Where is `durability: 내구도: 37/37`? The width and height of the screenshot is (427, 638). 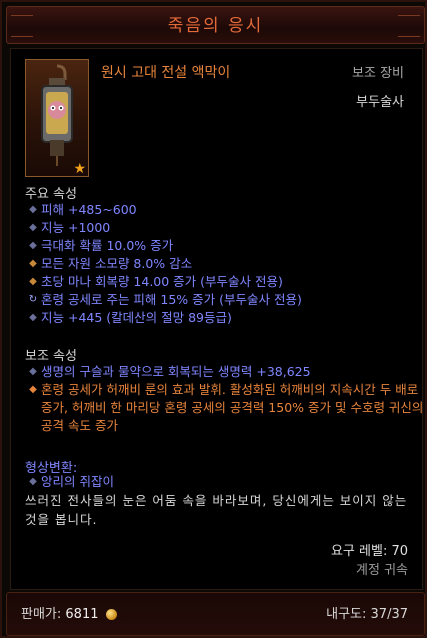 durability: 내구도: 37/37 is located at coordinates (367, 614).